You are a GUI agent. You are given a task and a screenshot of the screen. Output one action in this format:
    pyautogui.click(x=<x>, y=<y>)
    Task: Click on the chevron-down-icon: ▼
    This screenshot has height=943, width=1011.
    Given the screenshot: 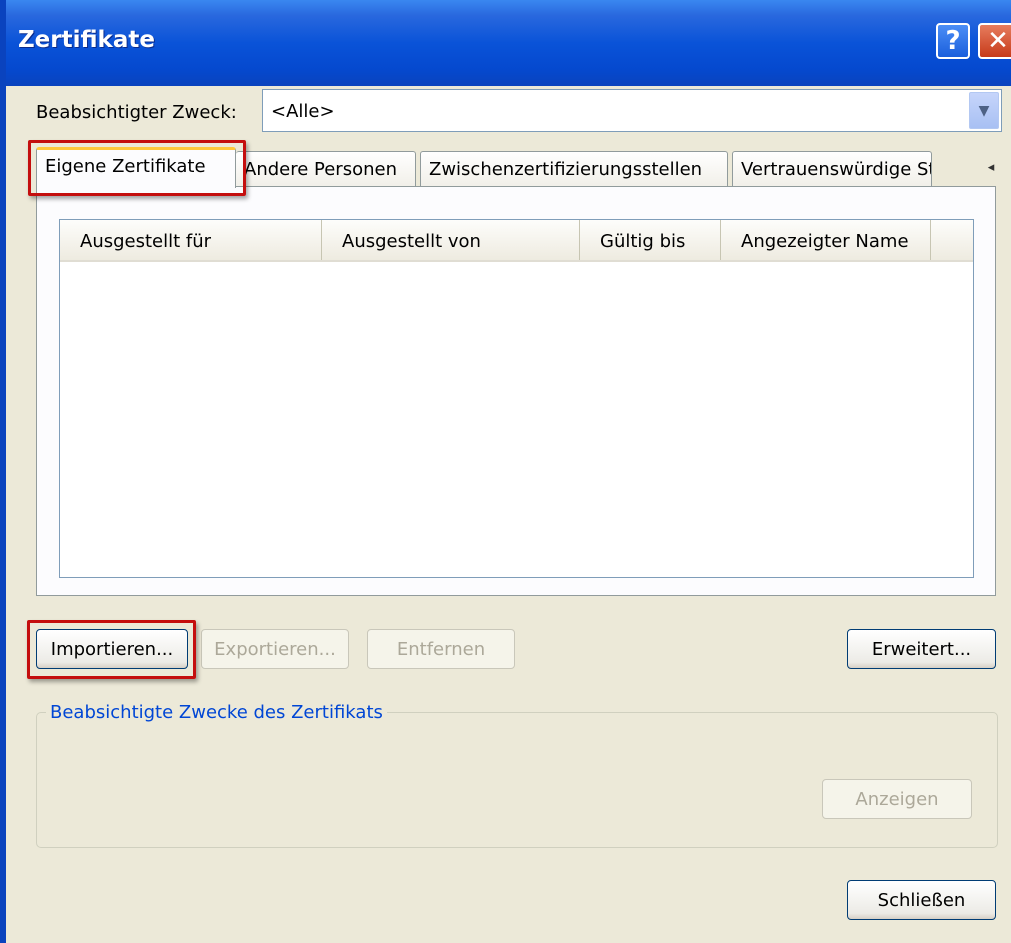 What is the action you would take?
    pyautogui.click(x=984, y=110)
    